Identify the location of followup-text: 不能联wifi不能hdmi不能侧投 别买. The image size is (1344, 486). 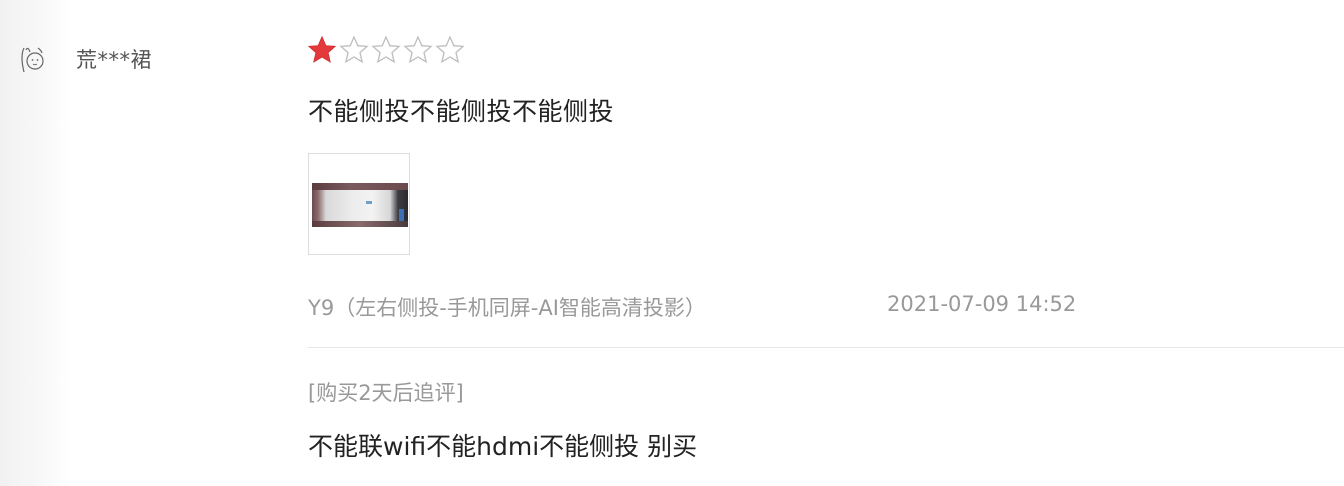
(503, 446).